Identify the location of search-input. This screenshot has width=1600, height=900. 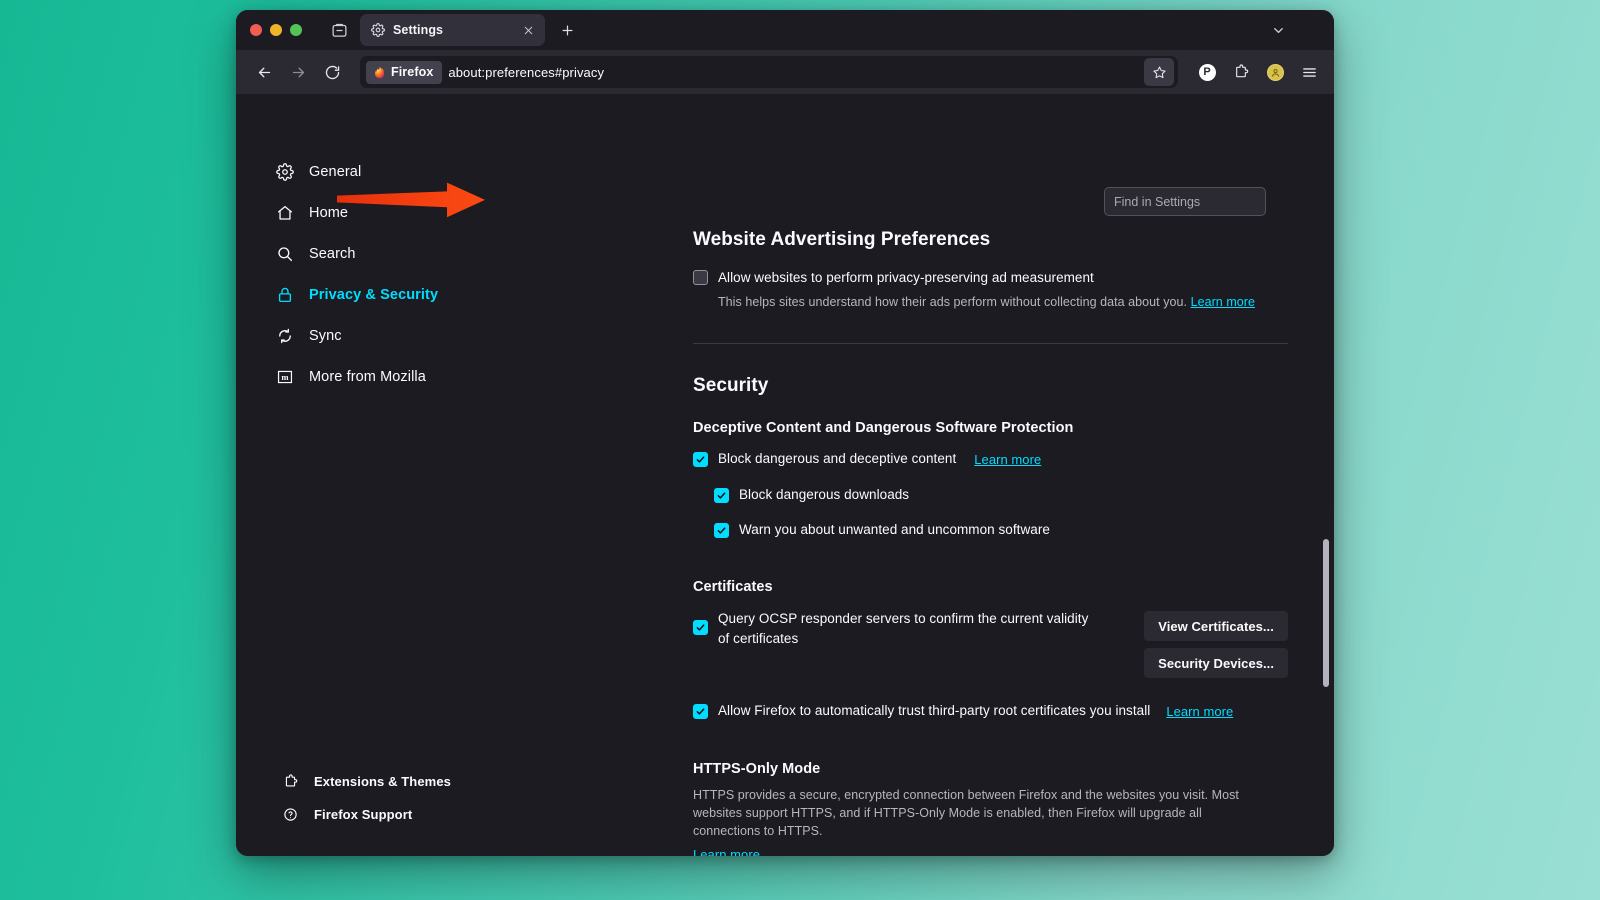
(1185, 201).